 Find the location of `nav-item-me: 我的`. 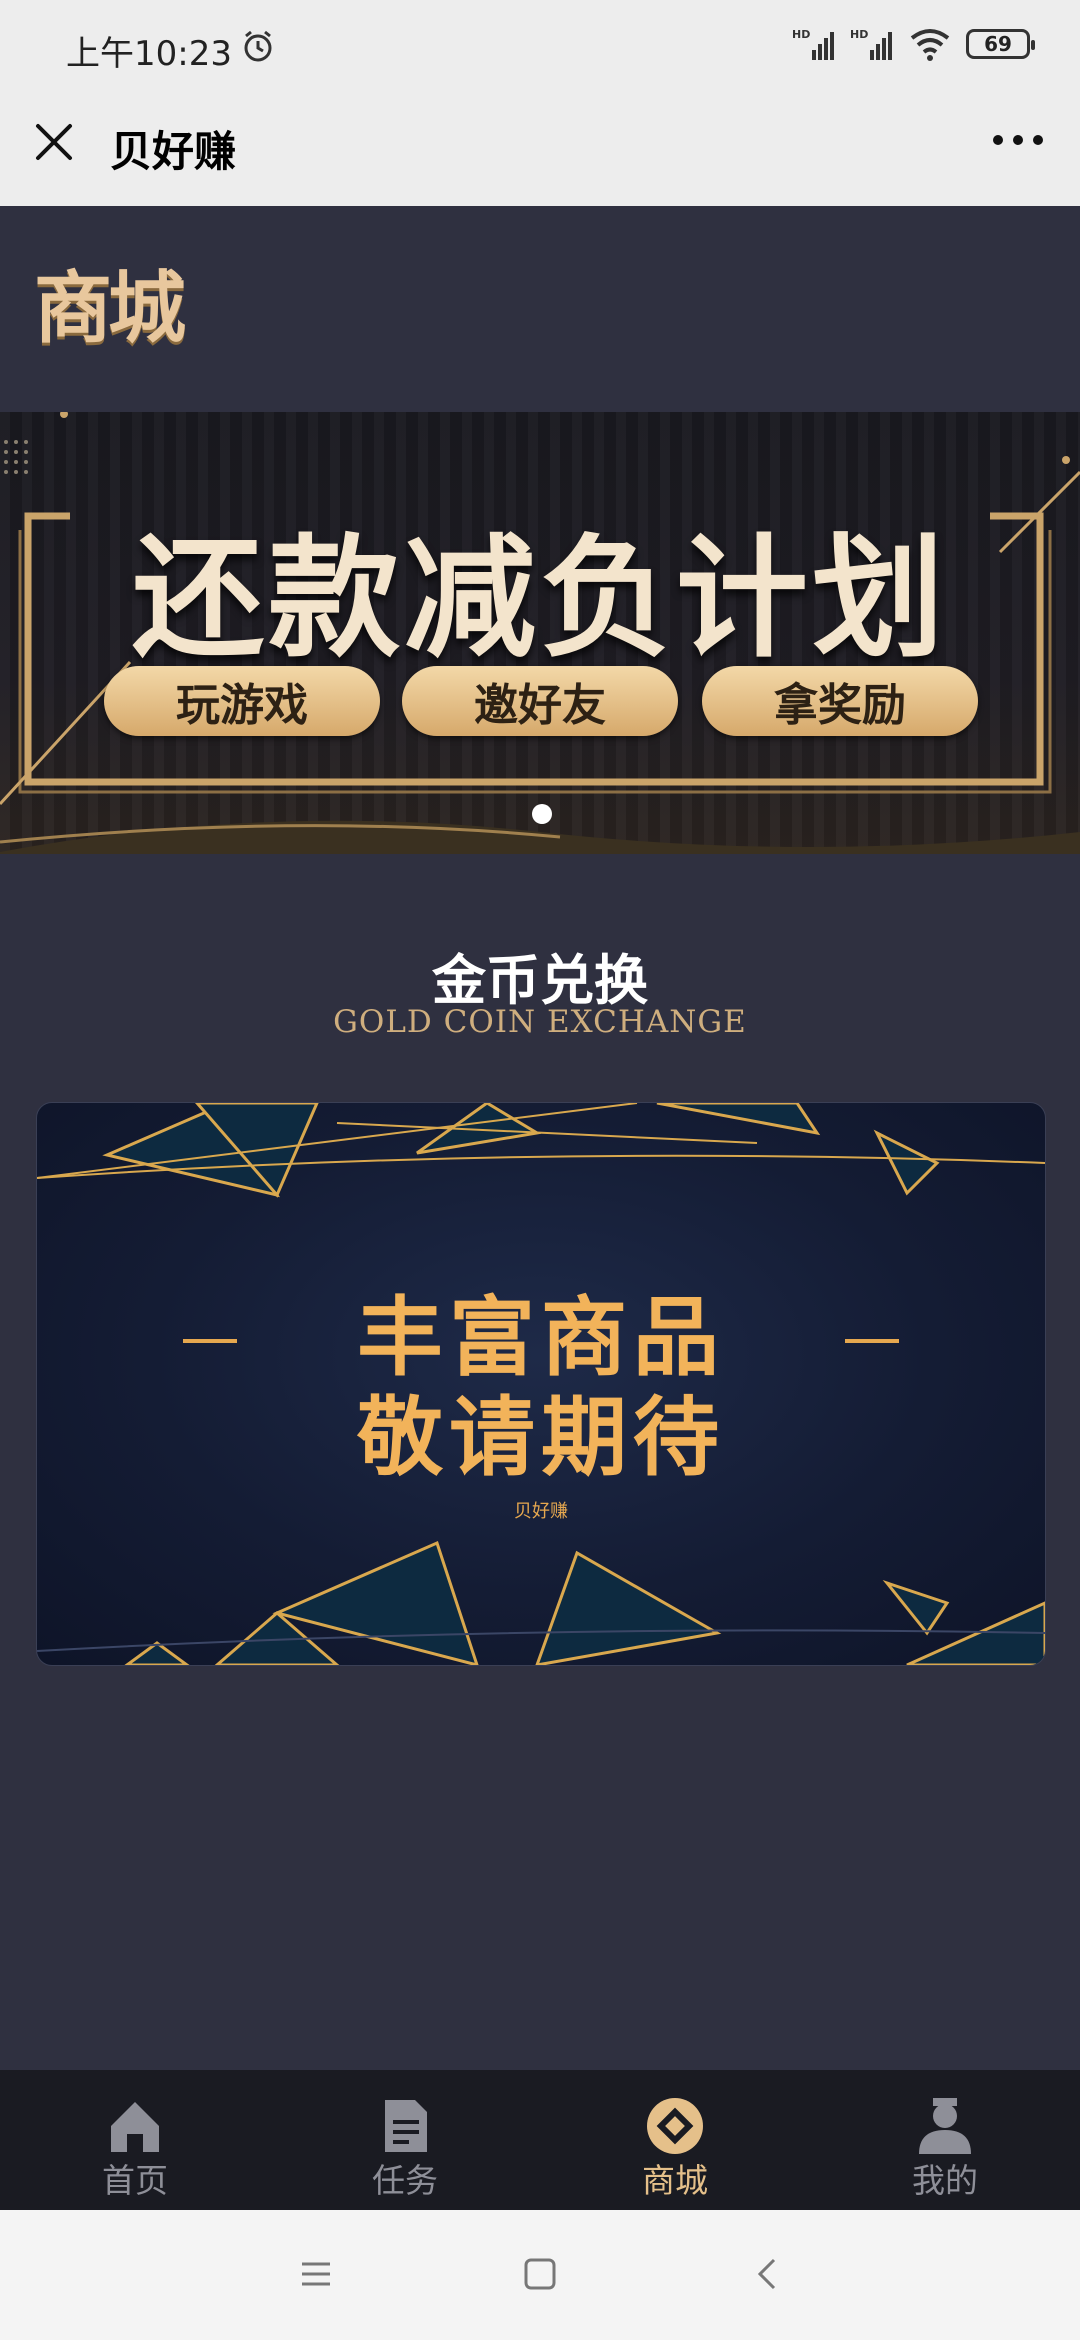

nav-item-me: 我的 is located at coordinates (945, 2140).